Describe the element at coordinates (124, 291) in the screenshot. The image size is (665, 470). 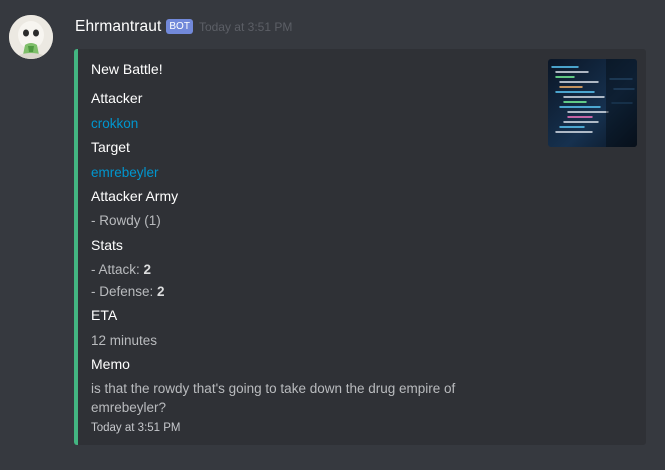
I see `stat-defense-label: - Defense:` at that location.